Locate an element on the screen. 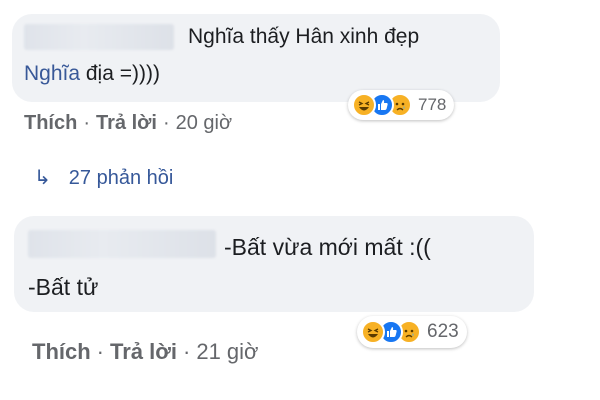 The image size is (600, 400). view-replies-link: ↳ 27 phản hồi is located at coordinates (103, 177).